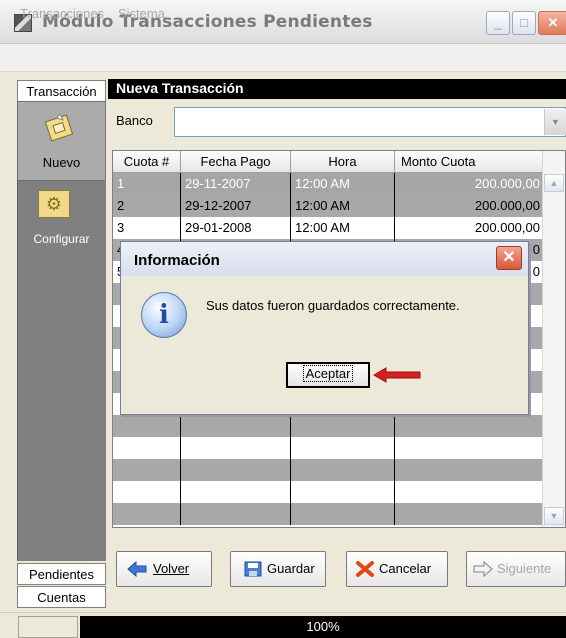  Describe the element at coordinates (61, 162) in the screenshot. I see `nav-item-nuevo-label: Nuevo` at that location.